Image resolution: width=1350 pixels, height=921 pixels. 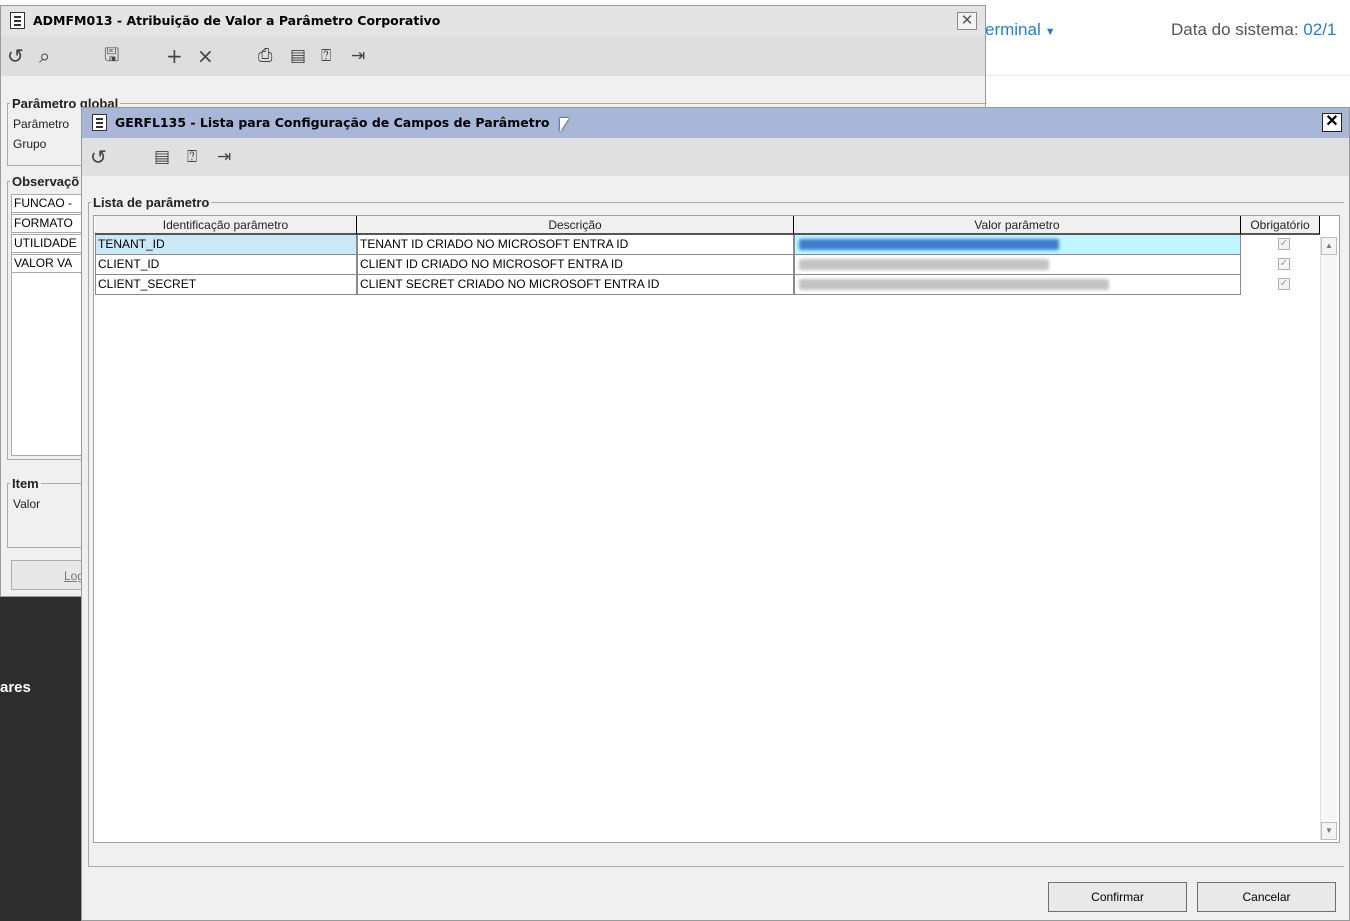 I want to click on list-item: FORMATO, so click(x=51, y=223).